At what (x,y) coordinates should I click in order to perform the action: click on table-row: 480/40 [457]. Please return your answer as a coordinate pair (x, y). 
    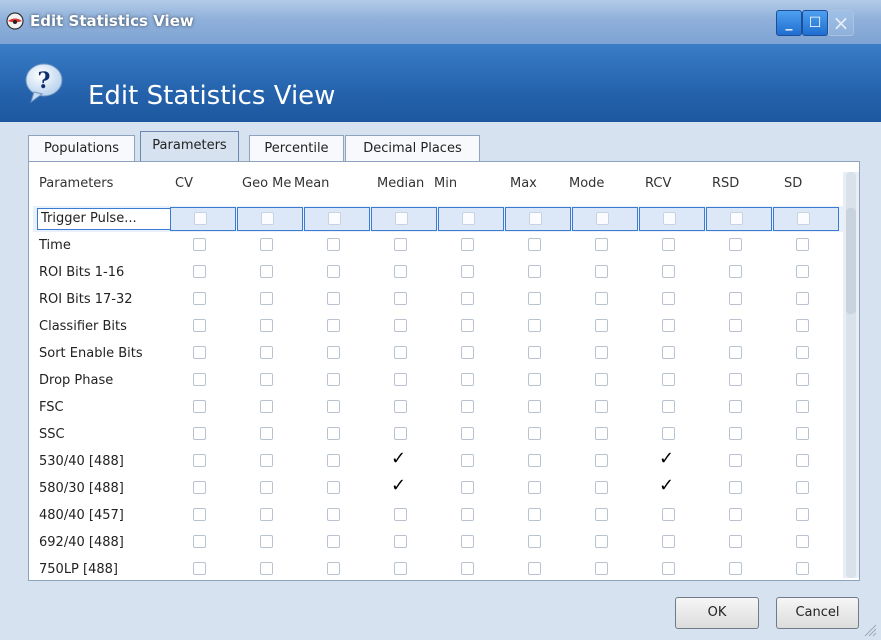
    Looking at the image, I should click on (438, 516).